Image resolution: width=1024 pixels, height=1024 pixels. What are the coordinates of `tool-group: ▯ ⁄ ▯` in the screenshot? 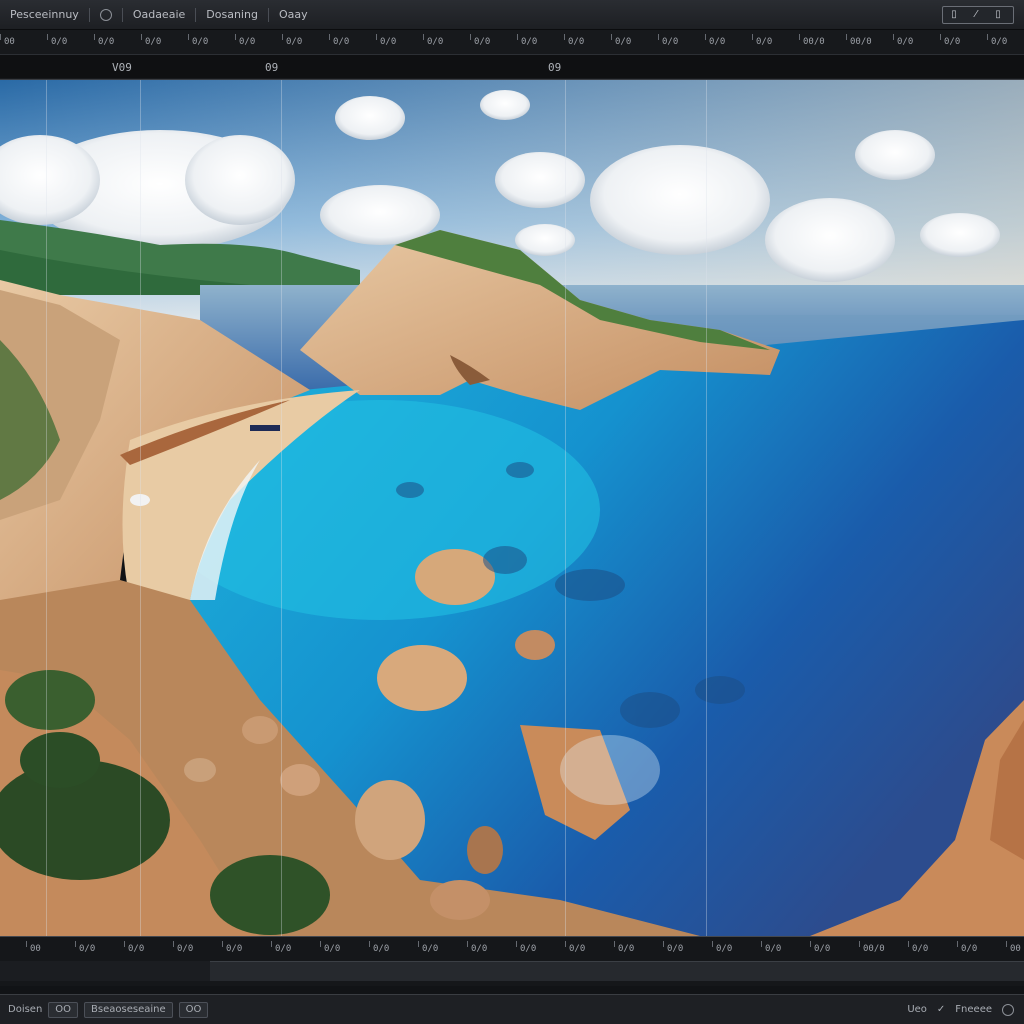 It's located at (978, 14).